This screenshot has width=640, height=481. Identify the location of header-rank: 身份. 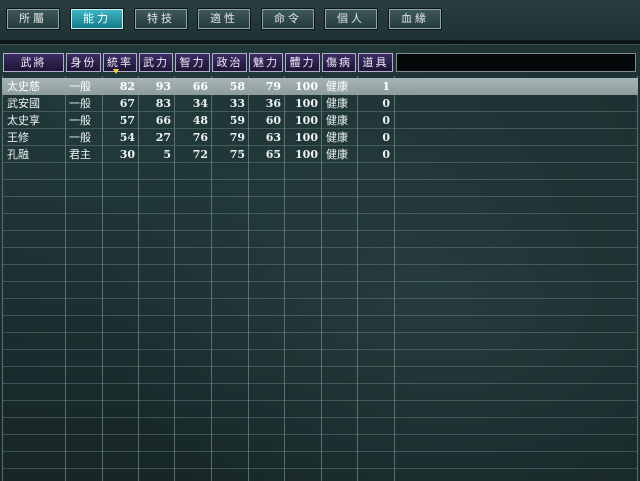
(83, 62).